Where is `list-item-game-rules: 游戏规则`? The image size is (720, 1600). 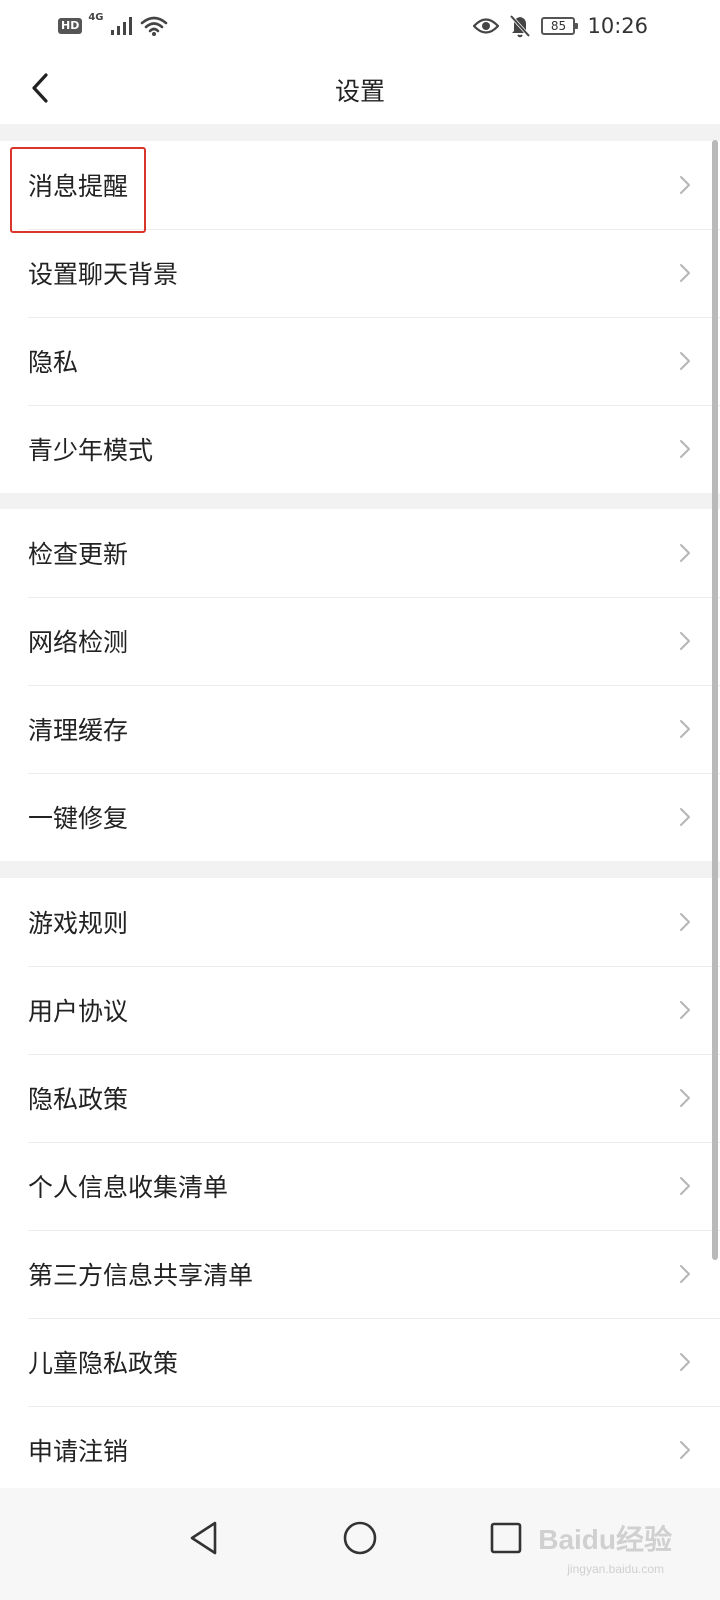
list-item-game-rules: 游戏规则 is located at coordinates (360, 922).